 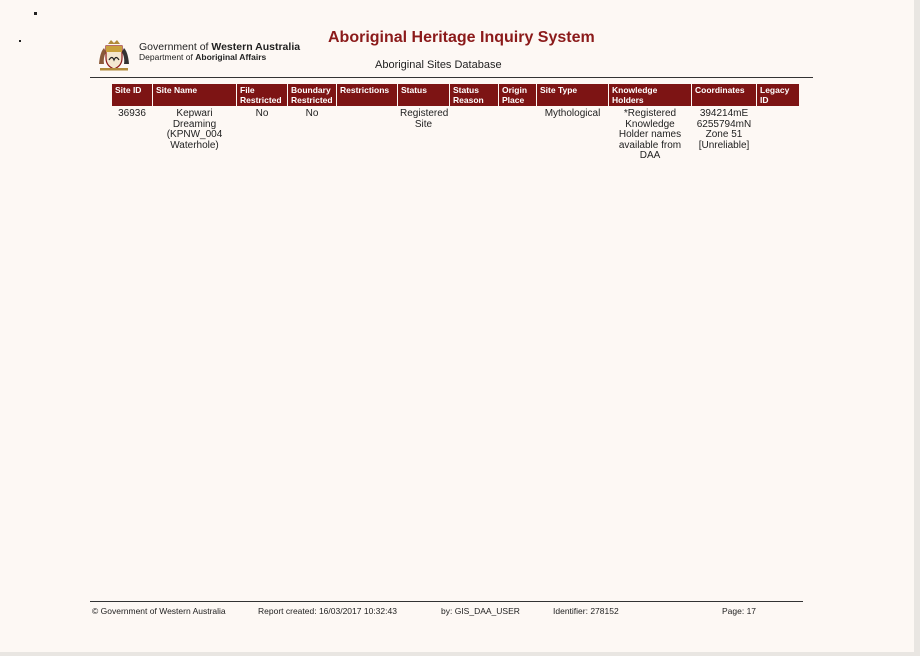 I want to click on column-header: Restrictions, so click(x=367, y=95).